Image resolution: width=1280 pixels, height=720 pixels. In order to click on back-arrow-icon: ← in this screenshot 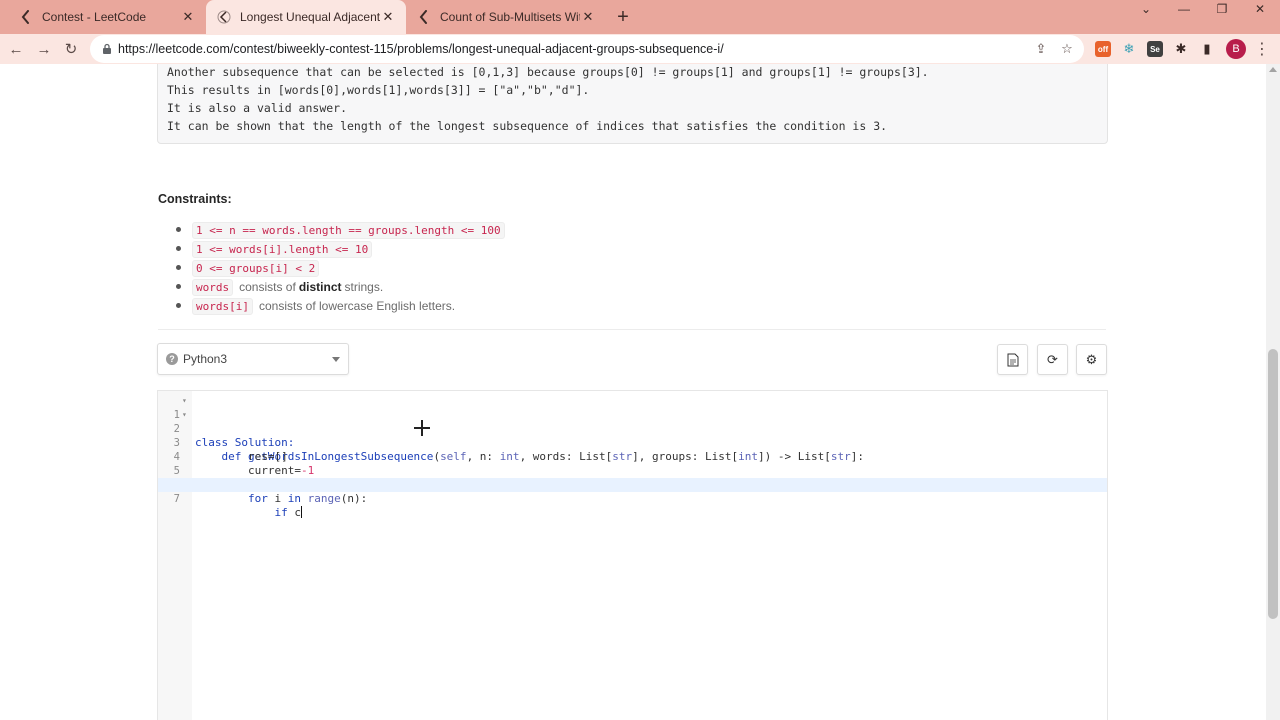, I will do `click(16, 49)`.